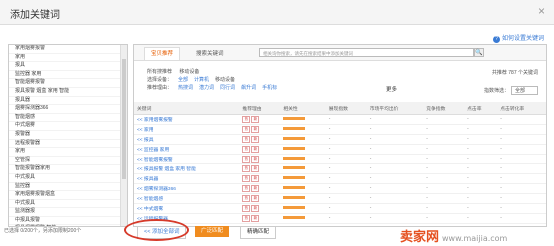 Image resolution: width=554 pixels, height=246 pixels. Describe the element at coordinates (201, 80) in the screenshot. I see `device-computer: 计算机` at that location.